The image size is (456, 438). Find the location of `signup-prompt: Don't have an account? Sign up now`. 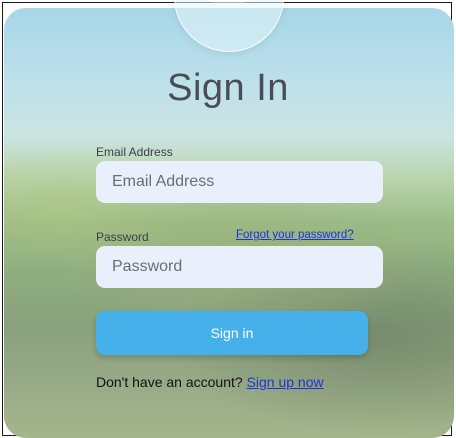

signup-prompt: Don't have an account? Sign up now is located at coordinates (210, 382).